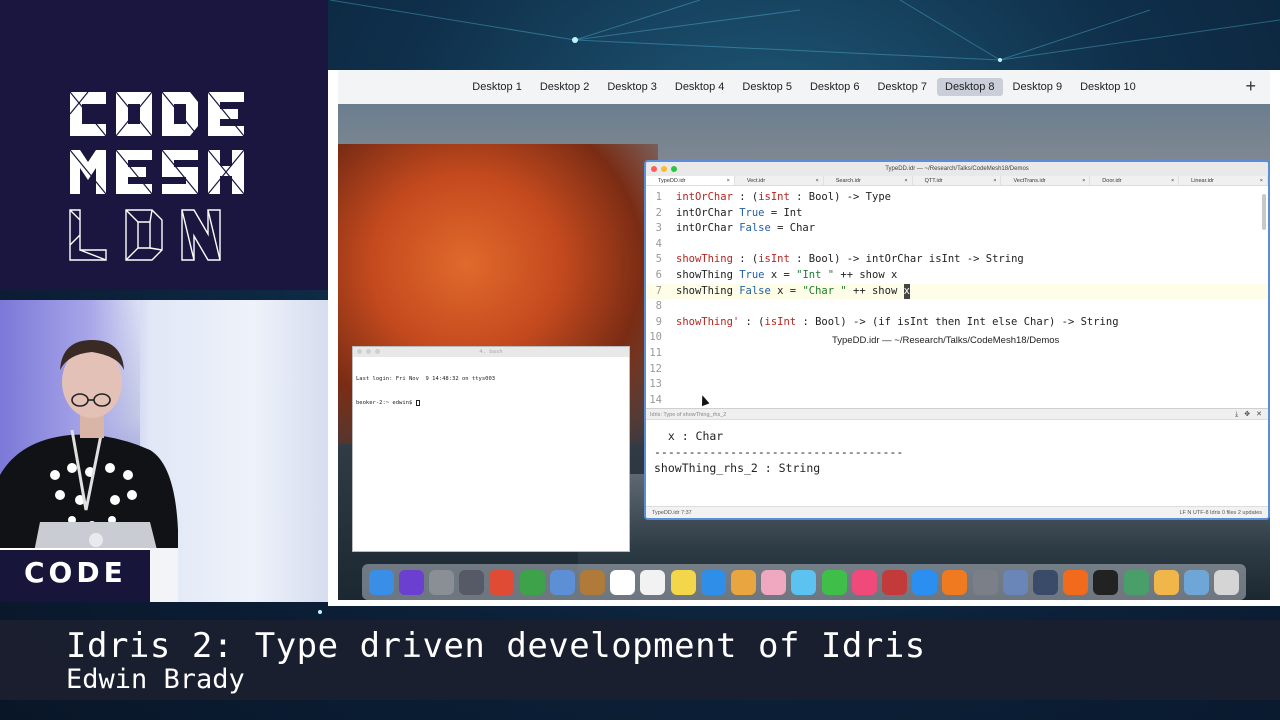 This screenshot has height=720, width=1280. I want to click on desktop-space-1: Desktop 1, so click(497, 87).